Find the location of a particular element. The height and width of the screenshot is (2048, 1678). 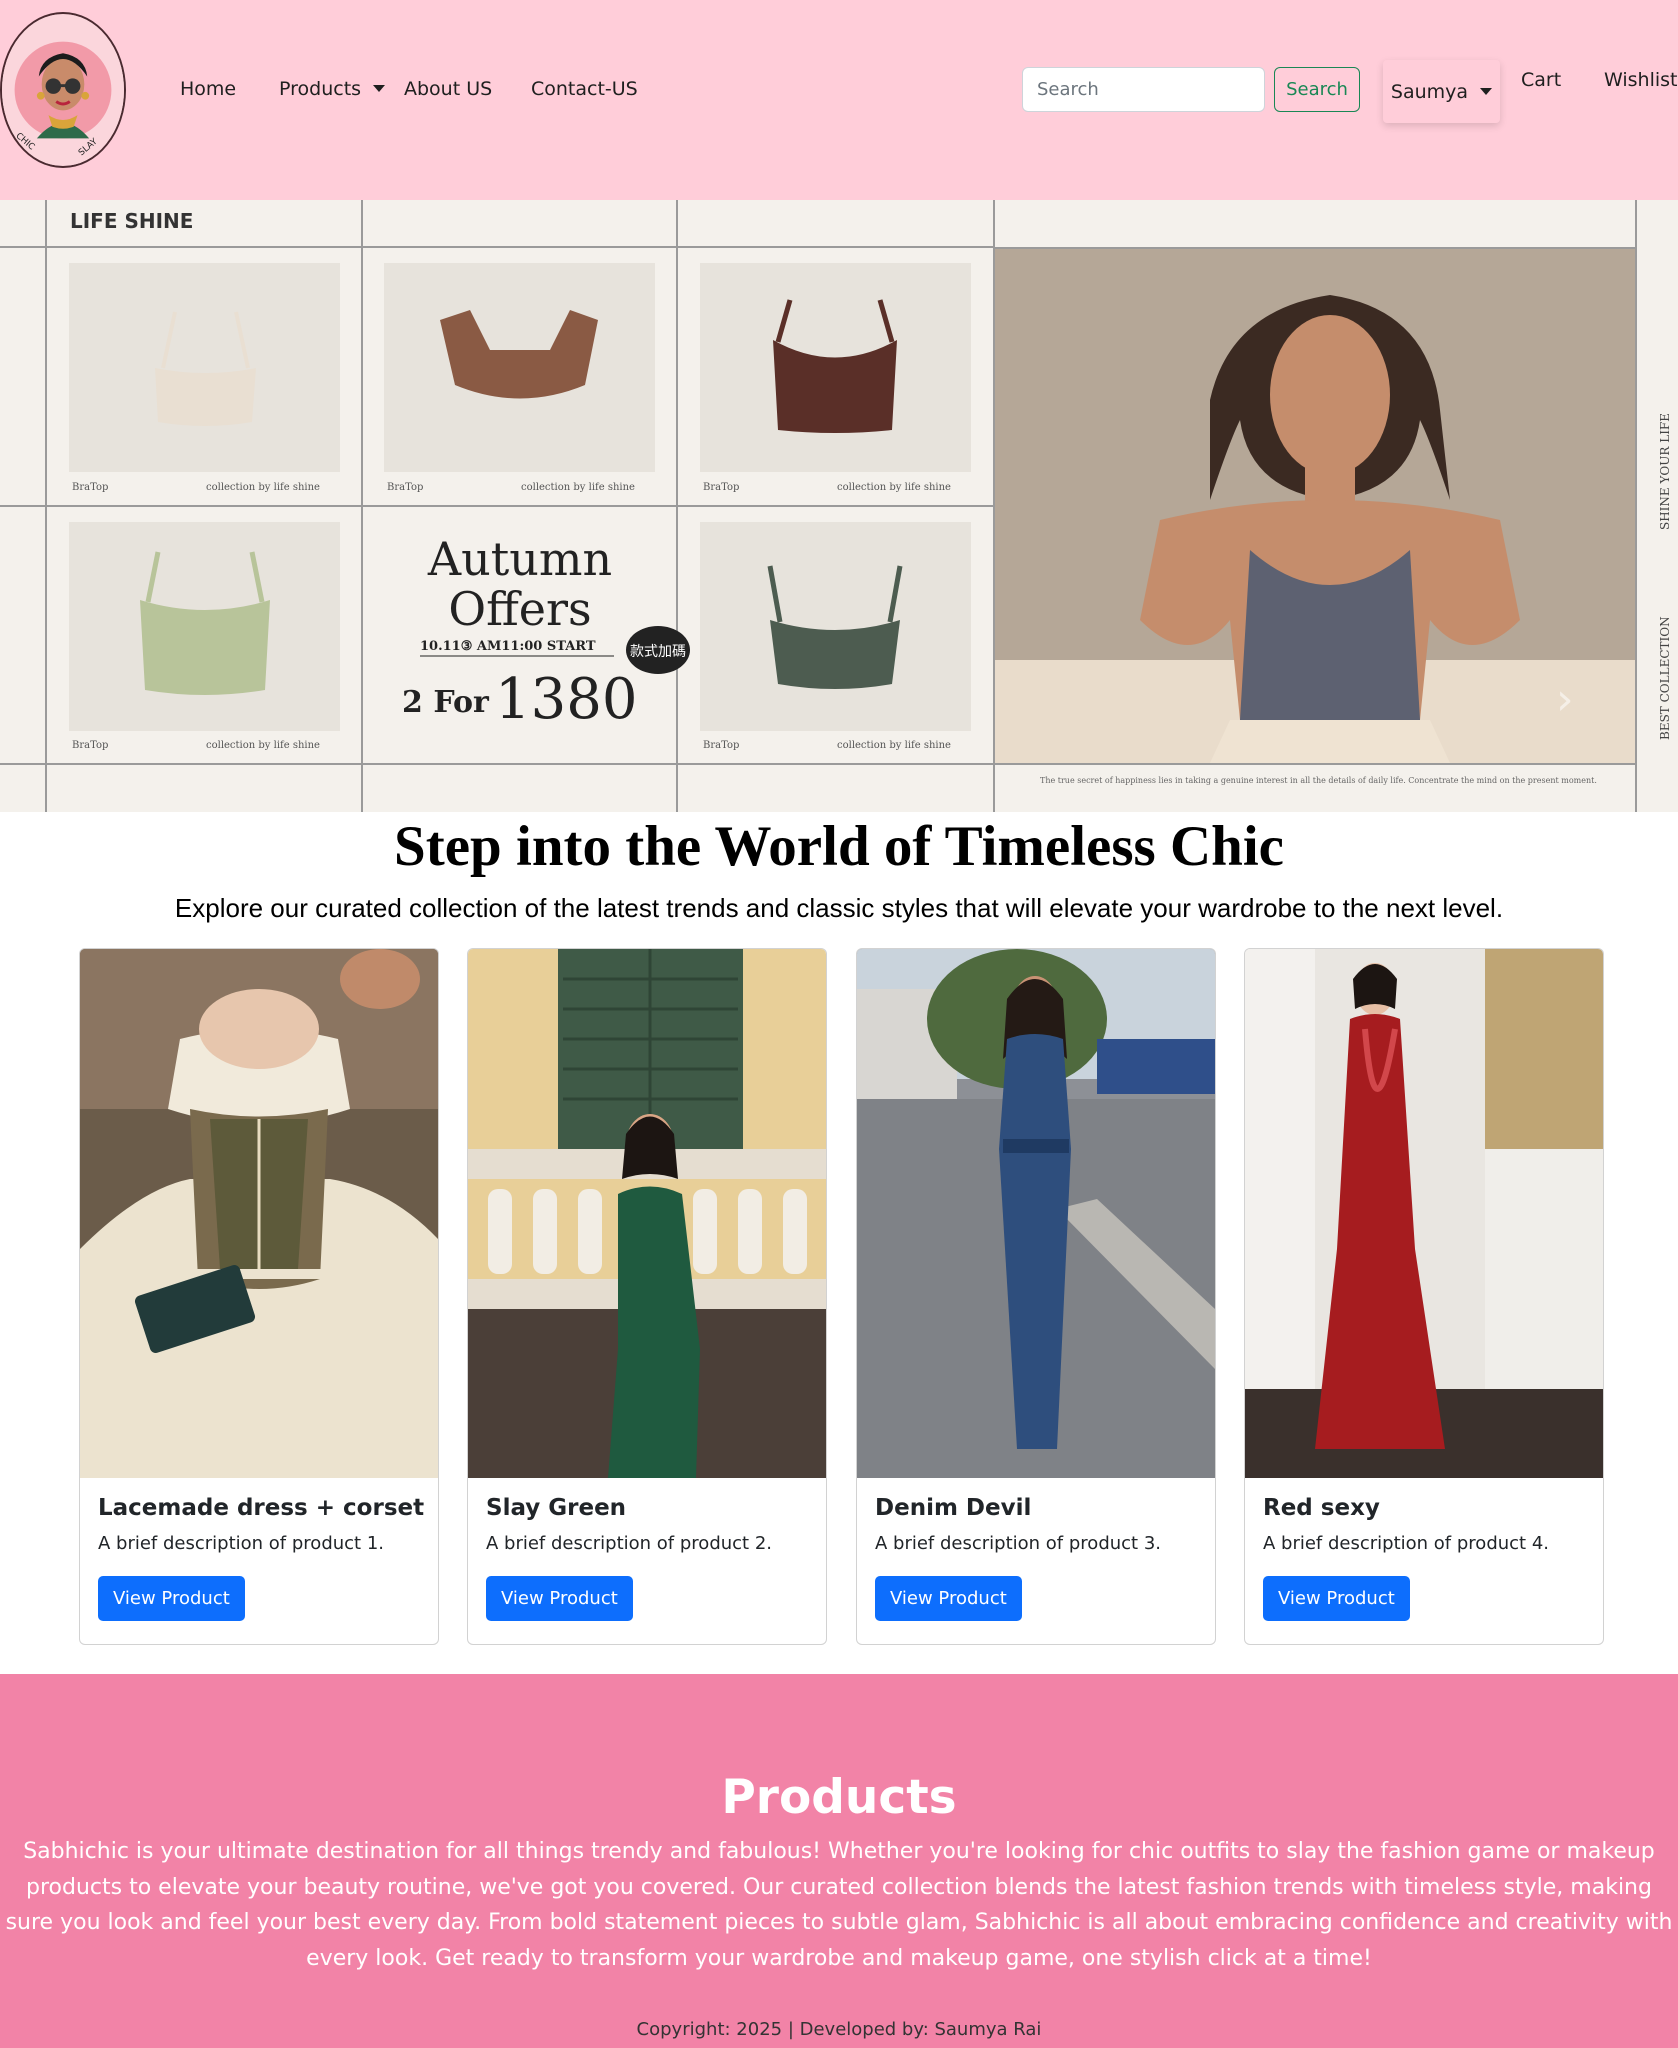

svg-text: Offers is located at coordinates (519, 609).